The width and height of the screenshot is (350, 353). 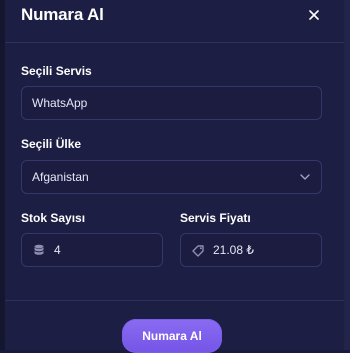 What do you see at coordinates (62, 14) in the screenshot?
I see `modal-title: Numara Al` at bounding box center [62, 14].